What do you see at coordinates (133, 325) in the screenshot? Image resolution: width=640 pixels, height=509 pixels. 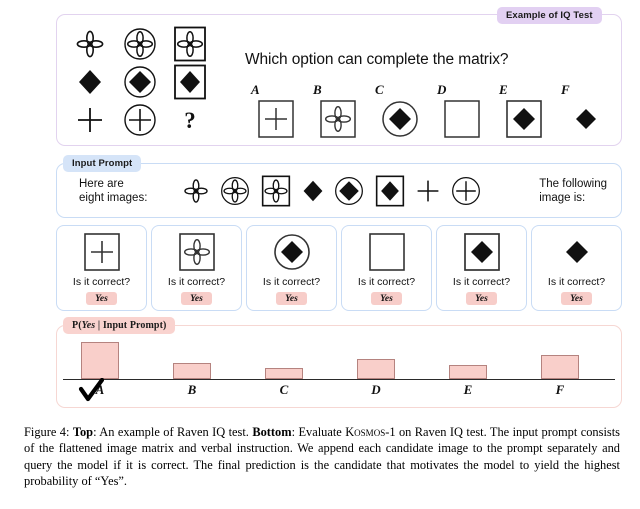 I see `badge-condition: Input Prompt` at bounding box center [133, 325].